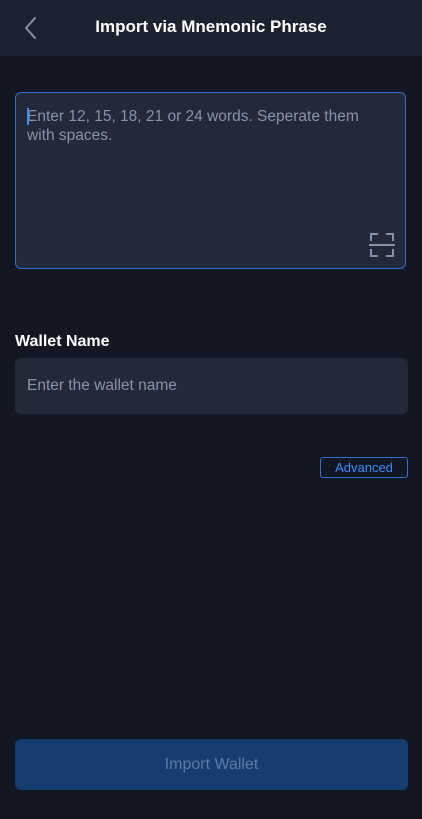 The width and height of the screenshot is (422, 819). Describe the element at coordinates (28, 116) in the screenshot. I see `text-caret` at that location.